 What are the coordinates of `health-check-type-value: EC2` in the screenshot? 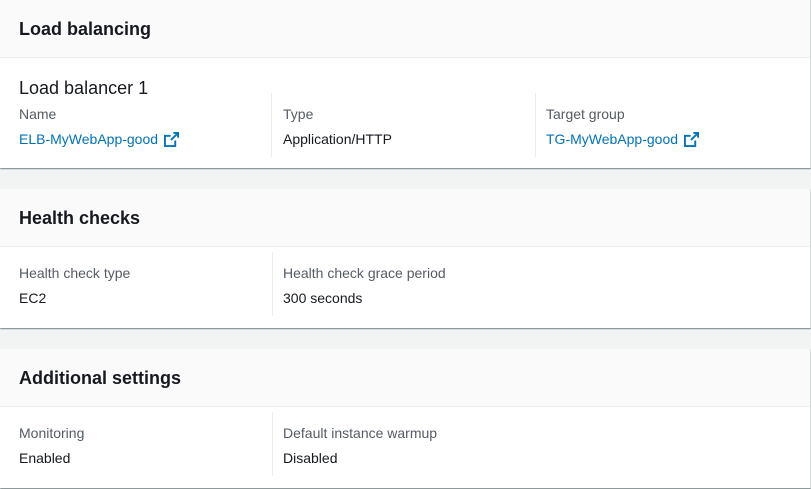 It's located at (33, 298).